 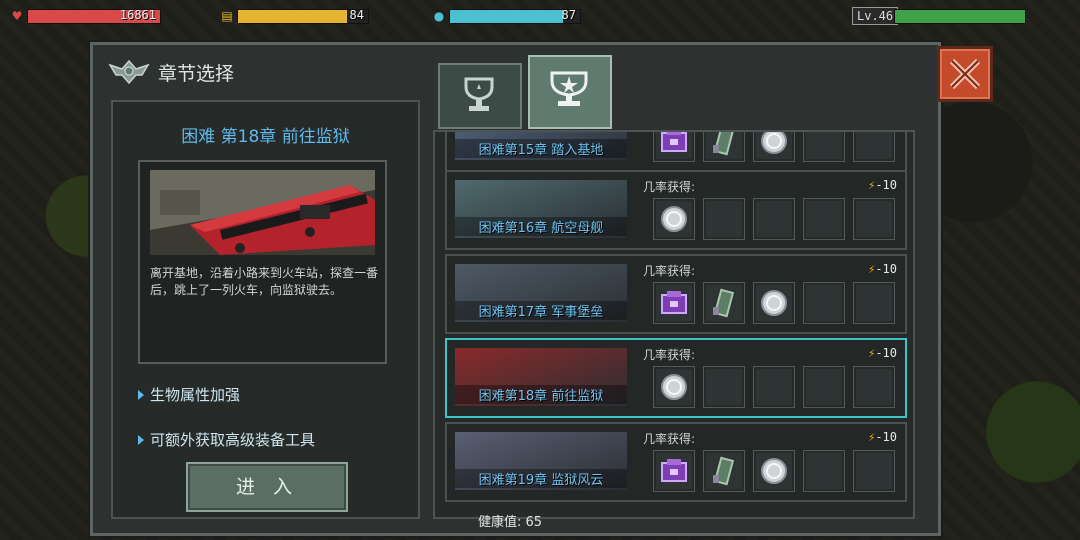 I want to click on heart-icon: ♥, so click(x=17, y=16).